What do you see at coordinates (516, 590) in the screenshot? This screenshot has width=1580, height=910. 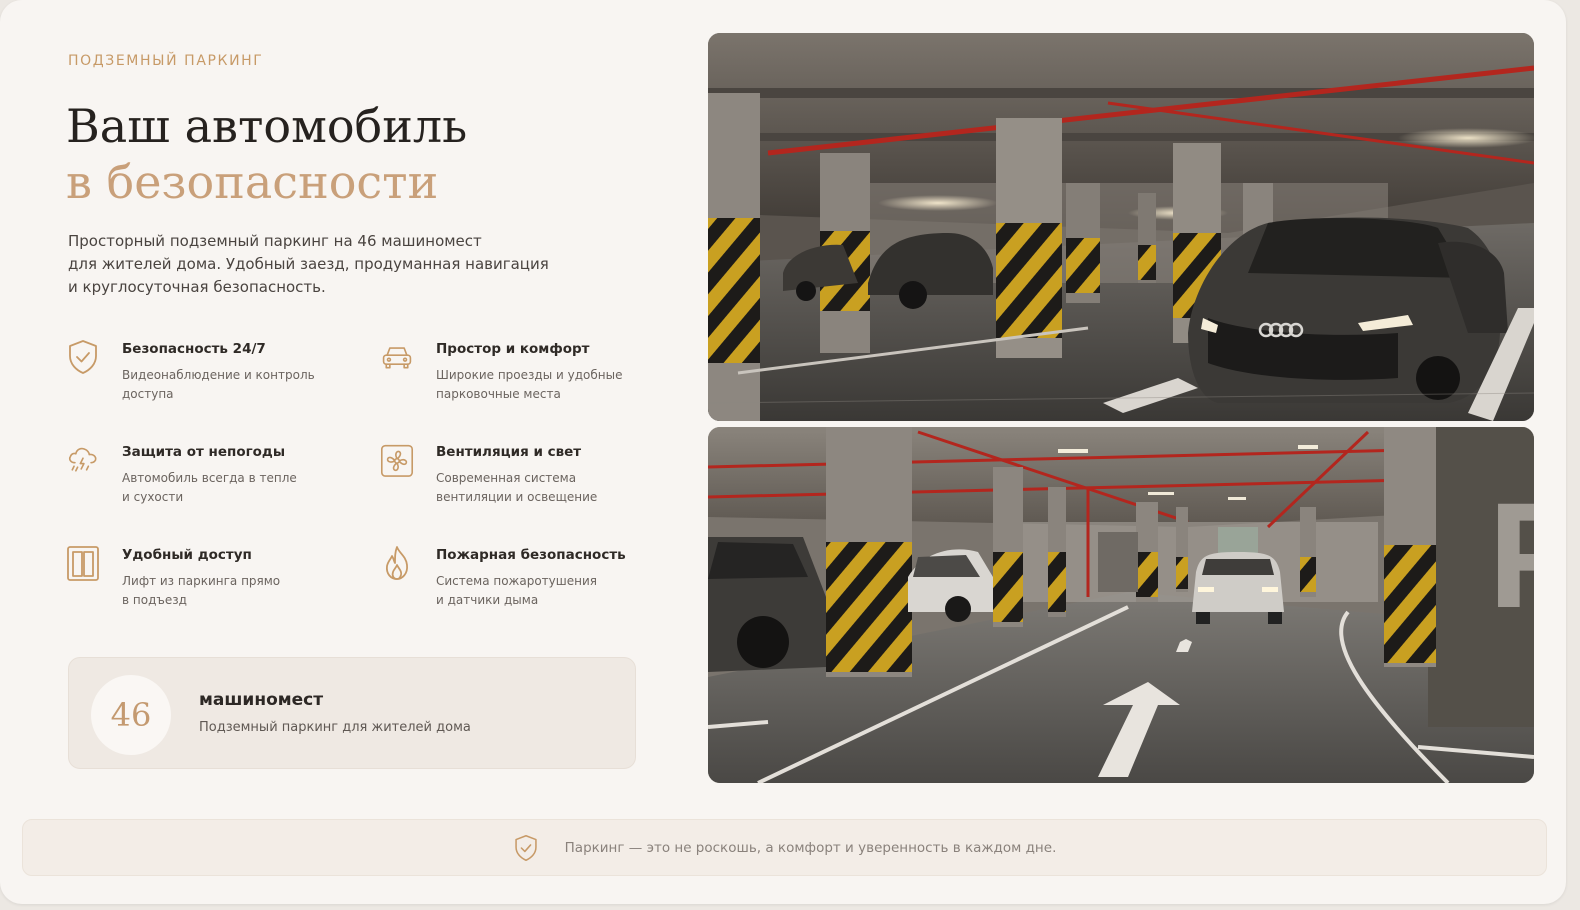 I see `feature-desc: Система пожаротушения и датчики дыма` at bounding box center [516, 590].